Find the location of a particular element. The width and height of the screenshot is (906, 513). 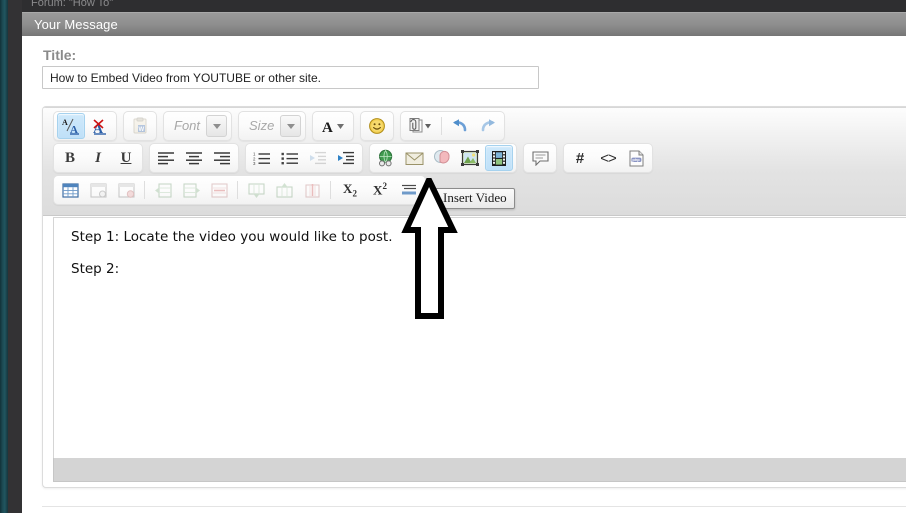

attachment-button is located at coordinates (420, 126).